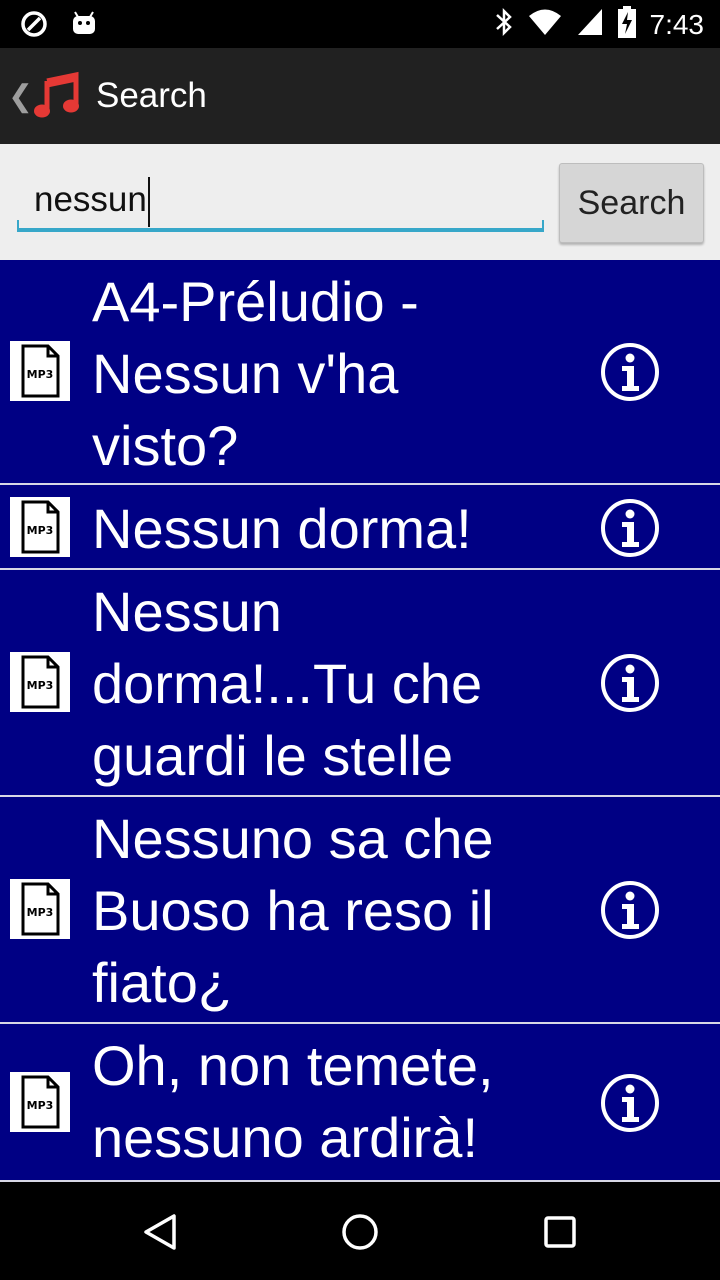 The image size is (720, 1280). Describe the element at coordinates (255, 373) in the screenshot. I see `result-title: A4-Préludio - Nessun v'ha visto?` at that location.